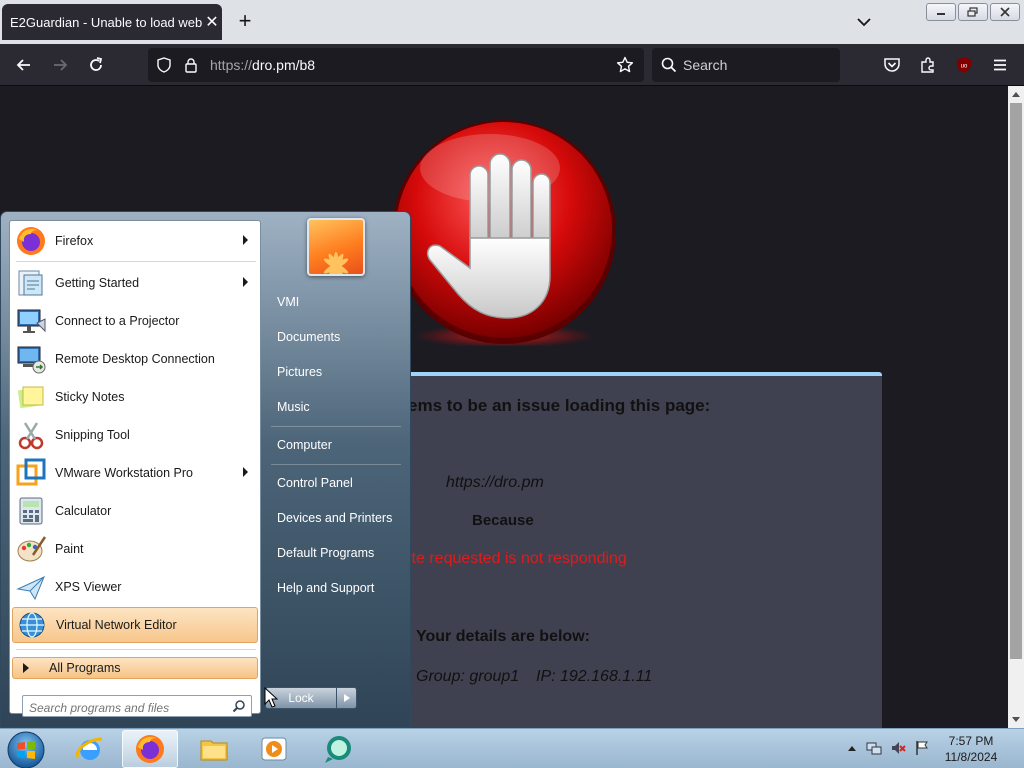 The height and width of the screenshot is (768, 1024). I want to click on start-link-pictures: Pictures, so click(335, 372).